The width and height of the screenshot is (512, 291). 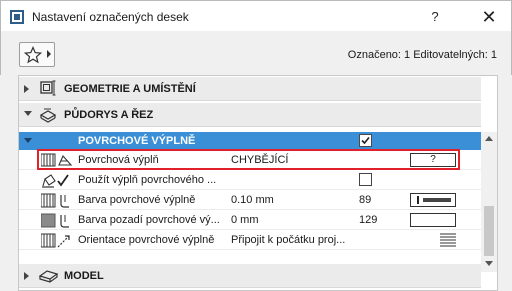 I want to click on fill-orientation-icon, so click(x=55, y=240).